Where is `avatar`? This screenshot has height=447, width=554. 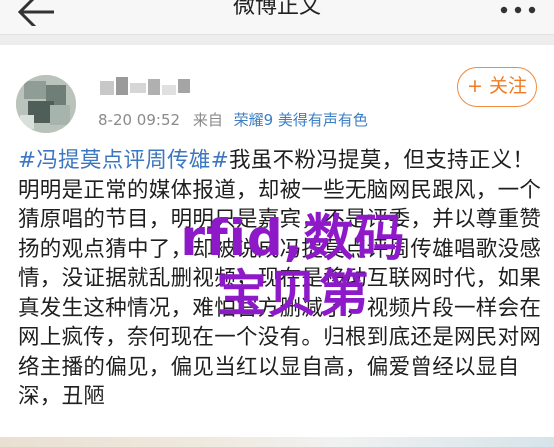 avatar is located at coordinates (46, 104).